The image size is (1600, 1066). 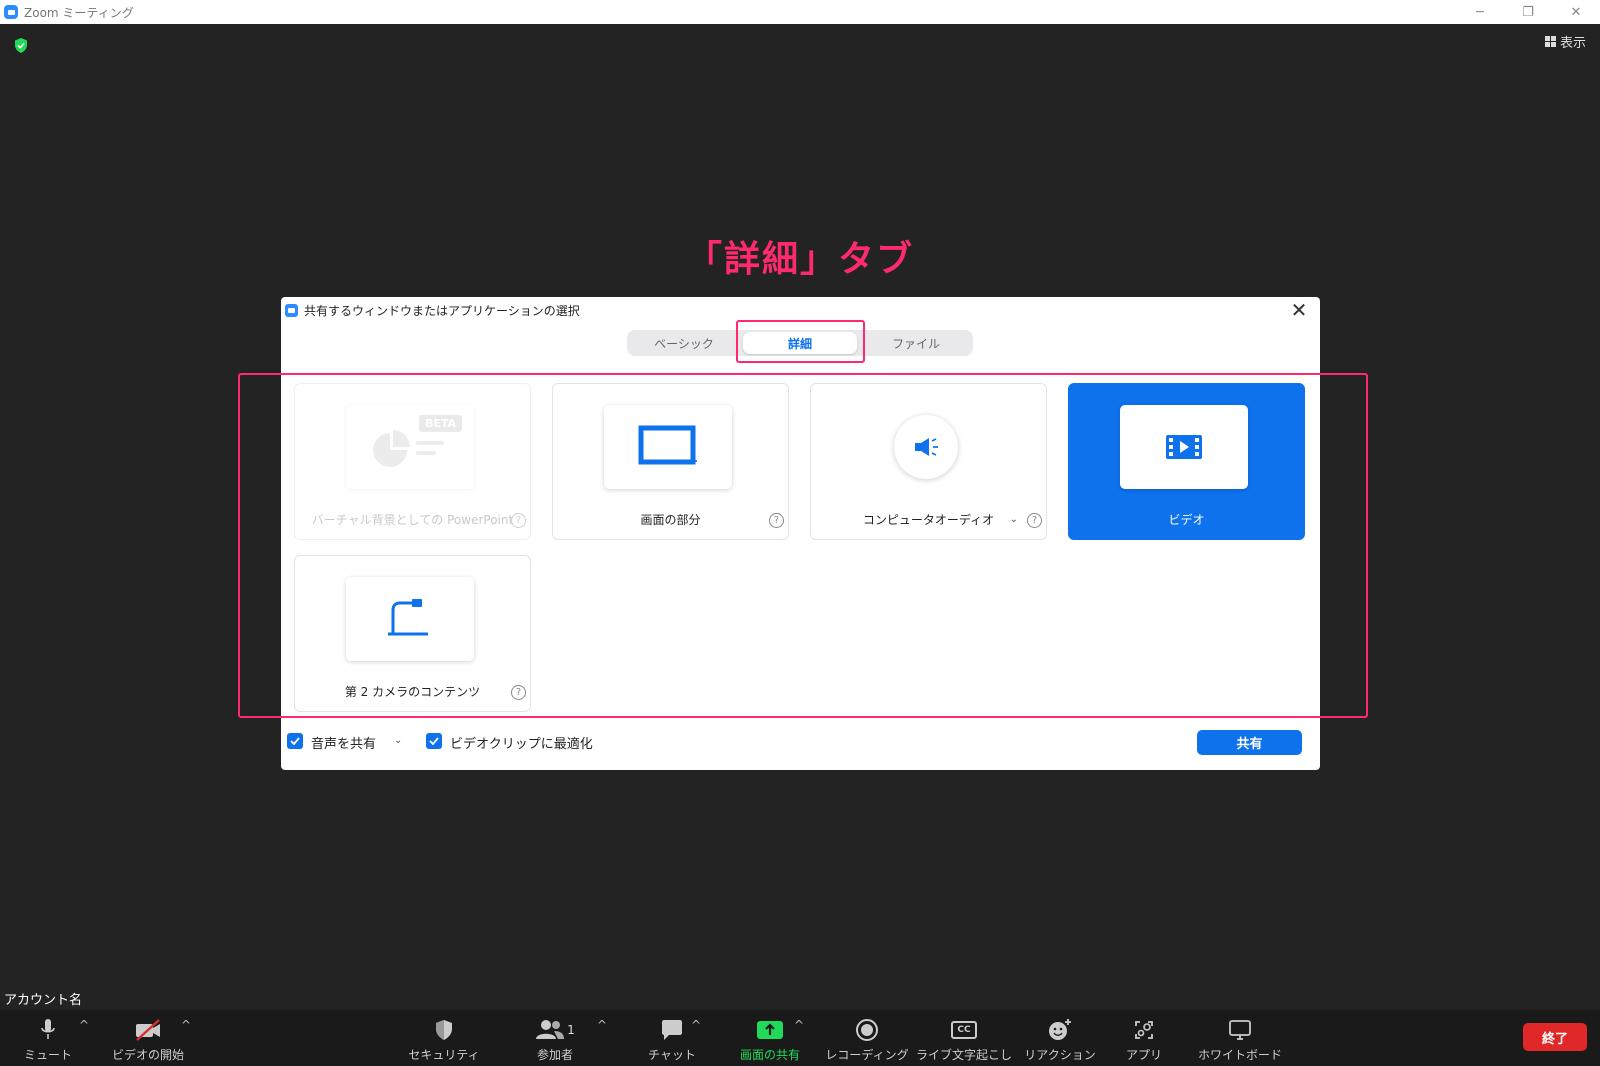 I want to click on whiteboard-label: ホワイトボード, so click(x=1240, y=1055).